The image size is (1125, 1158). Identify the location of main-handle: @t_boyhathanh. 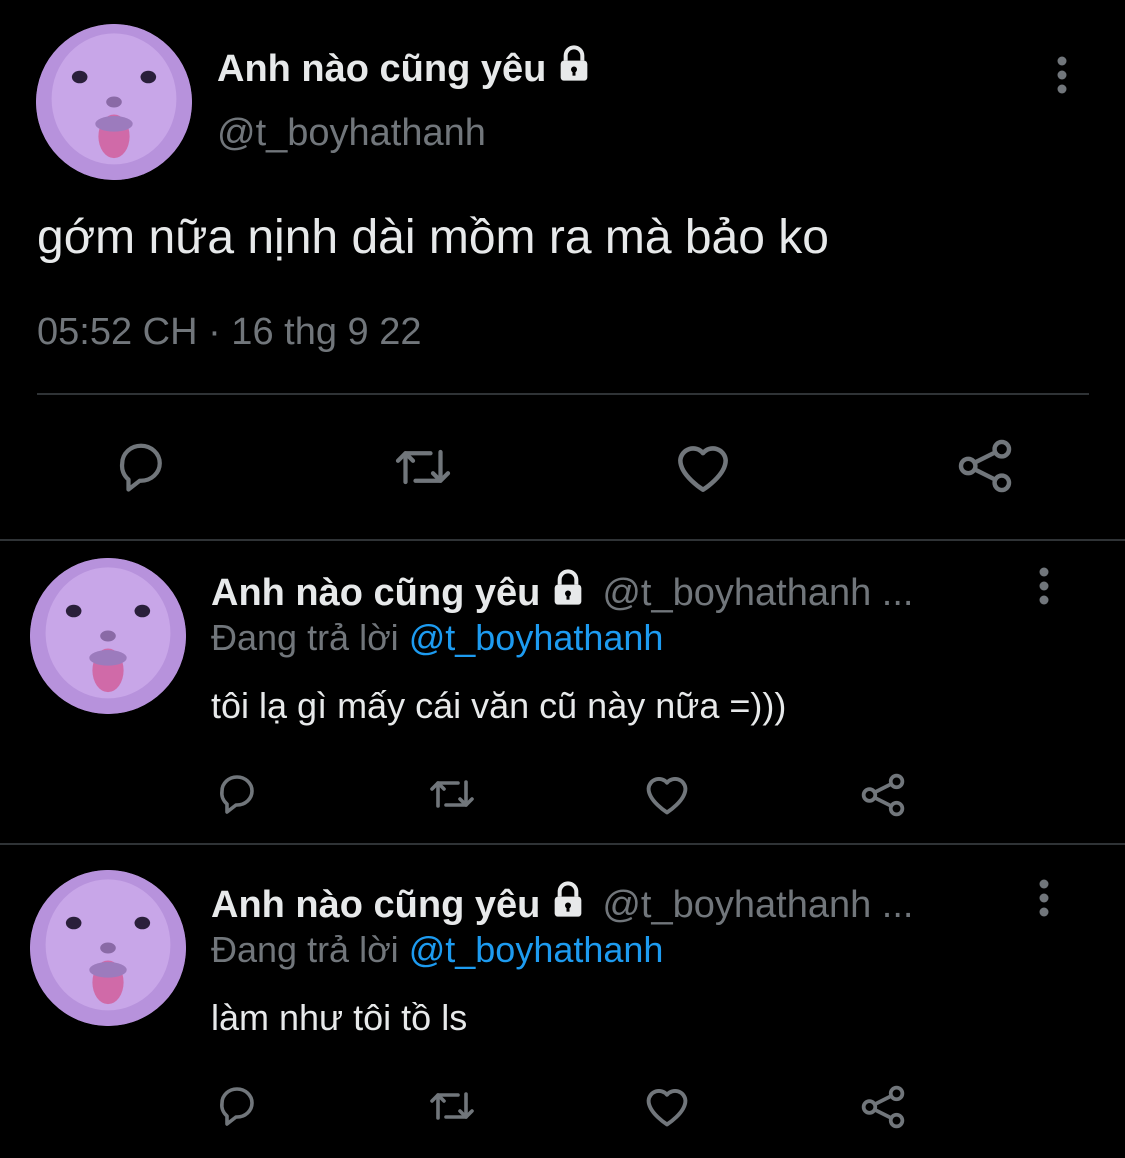
(351, 133).